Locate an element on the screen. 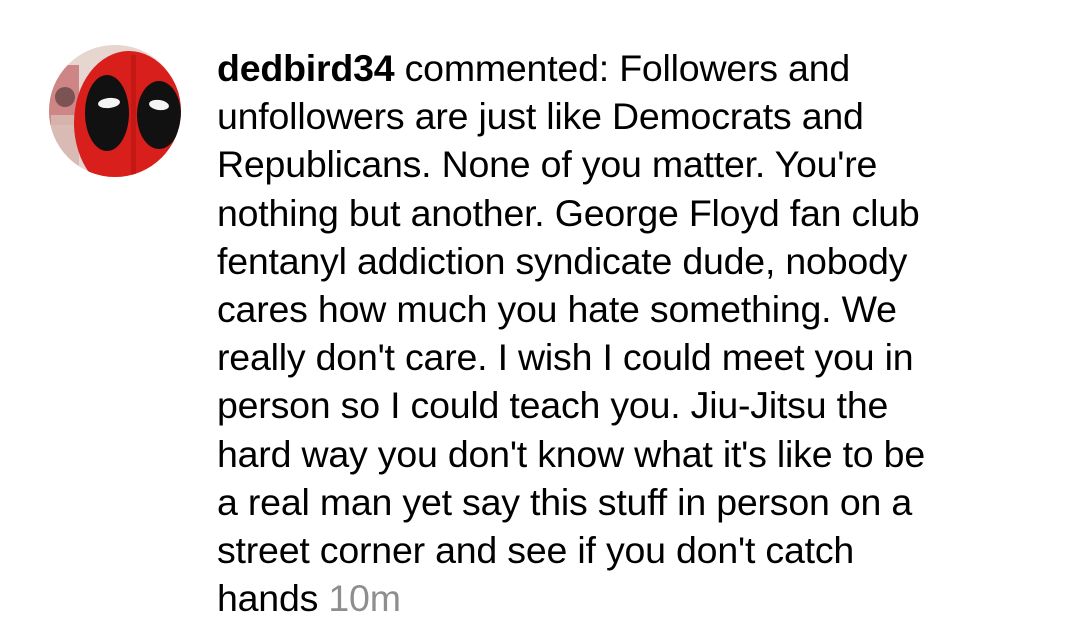  comment-line: cares how much you hate something. We is located at coordinates (557, 309).